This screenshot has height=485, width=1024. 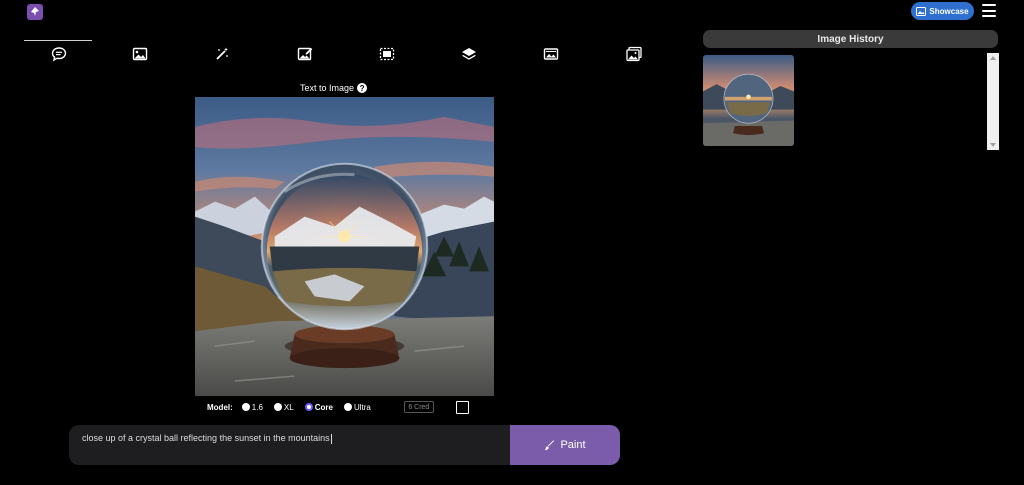 I want to click on tab-outpaint, so click(x=387, y=54).